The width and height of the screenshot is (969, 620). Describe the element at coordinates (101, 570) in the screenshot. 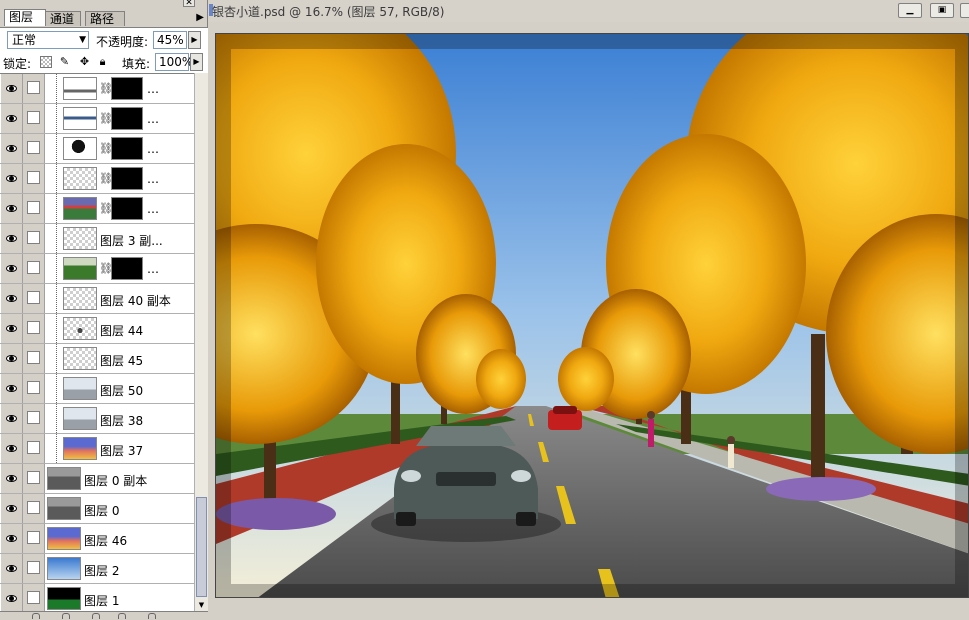

I see `layer-name: 图层 2` at that location.